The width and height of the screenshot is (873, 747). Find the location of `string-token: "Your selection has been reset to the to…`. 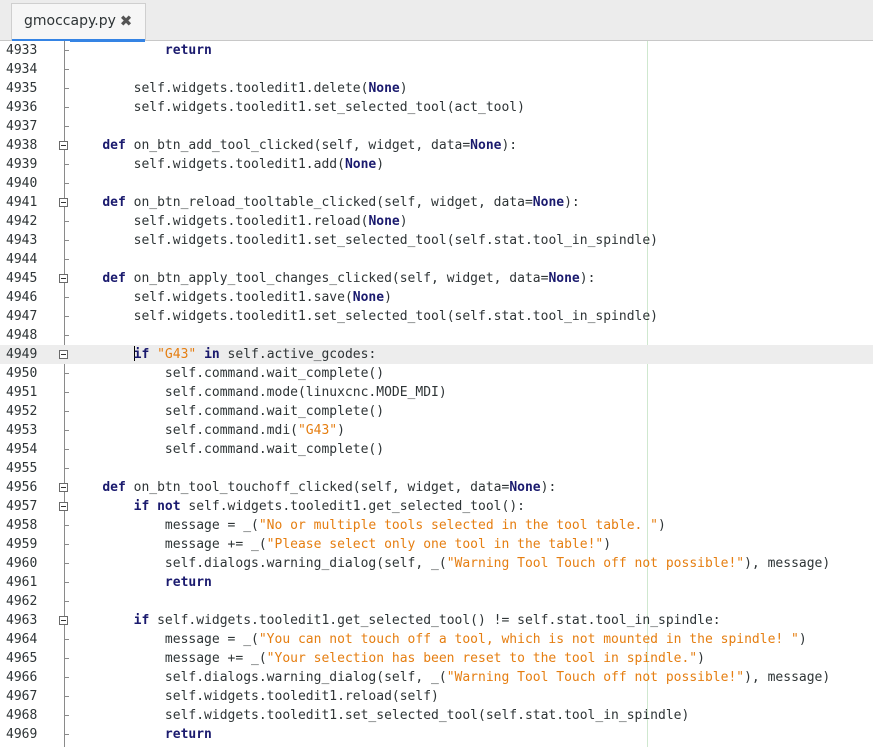

string-token: "Your selection has been reset to the to… is located at coordinates (482, 658).